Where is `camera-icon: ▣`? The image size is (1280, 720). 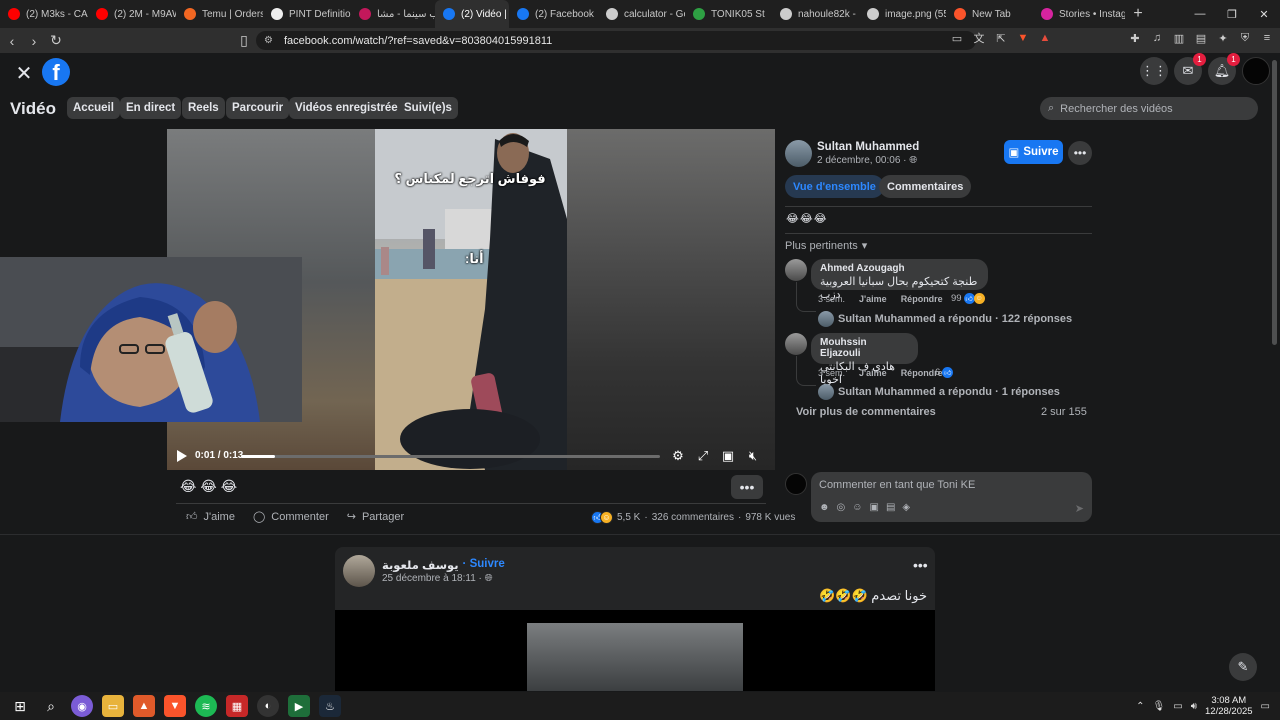 camera-icon: ▣ is located at coordinates (873, 507).